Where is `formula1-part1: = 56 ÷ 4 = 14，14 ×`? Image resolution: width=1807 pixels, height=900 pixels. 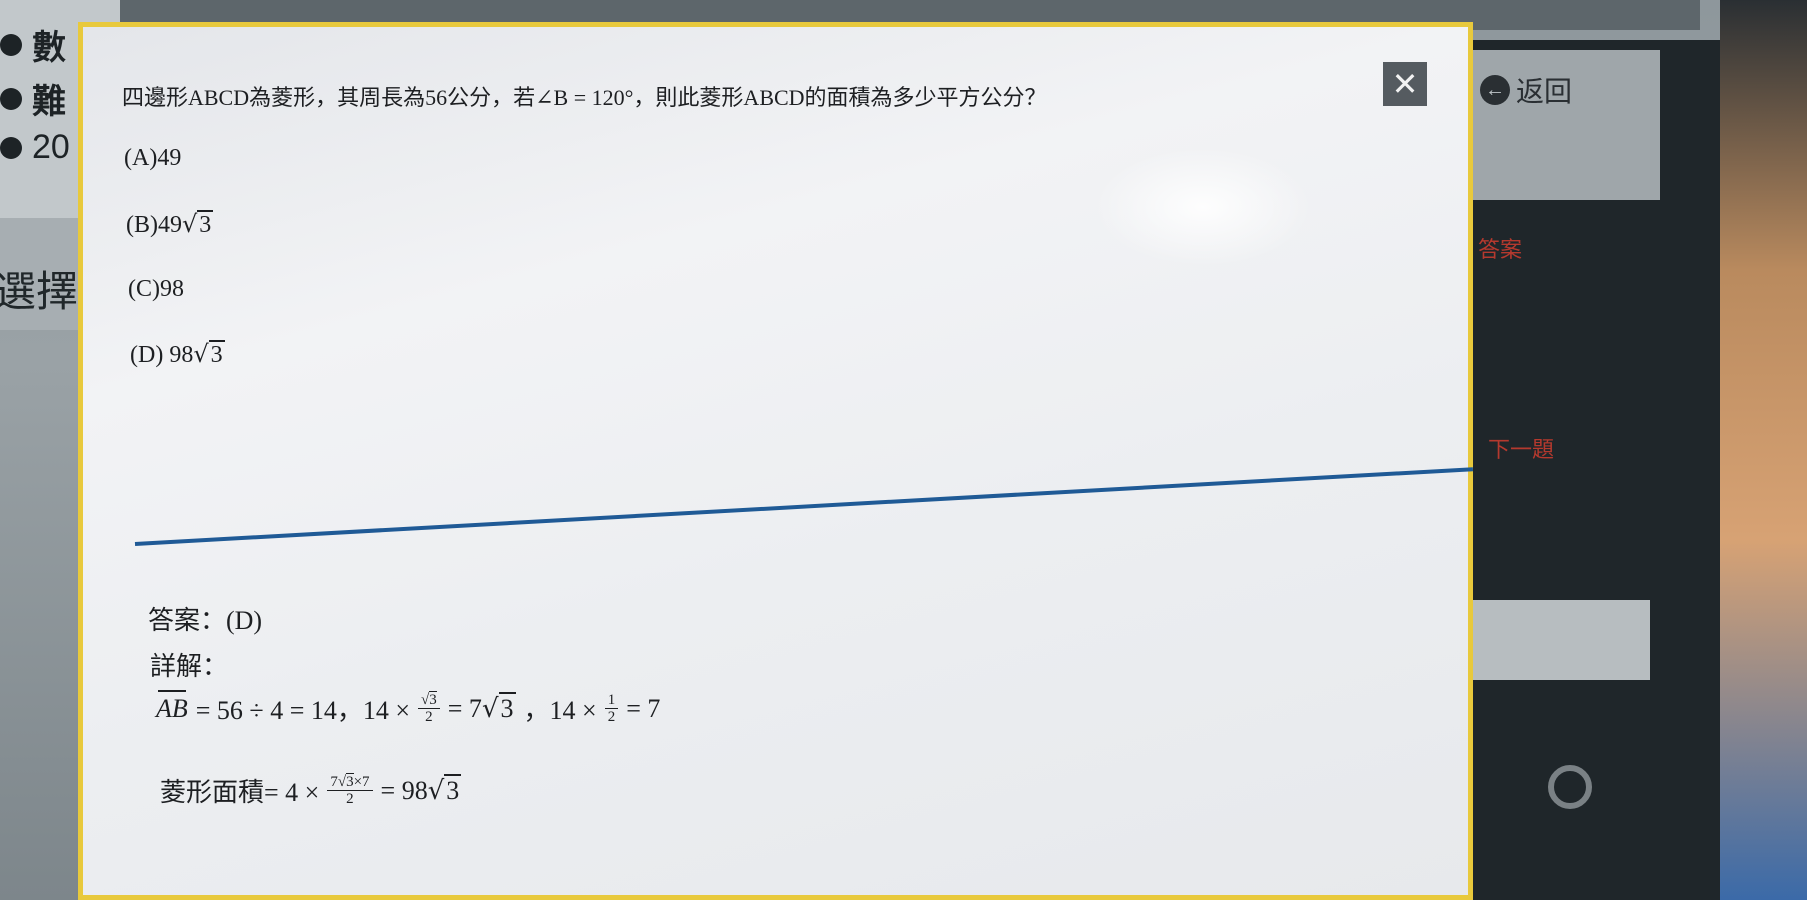
formula1-part1: = 56 ÷ 4 = 14，14 × is located at coordinates (303, 710).